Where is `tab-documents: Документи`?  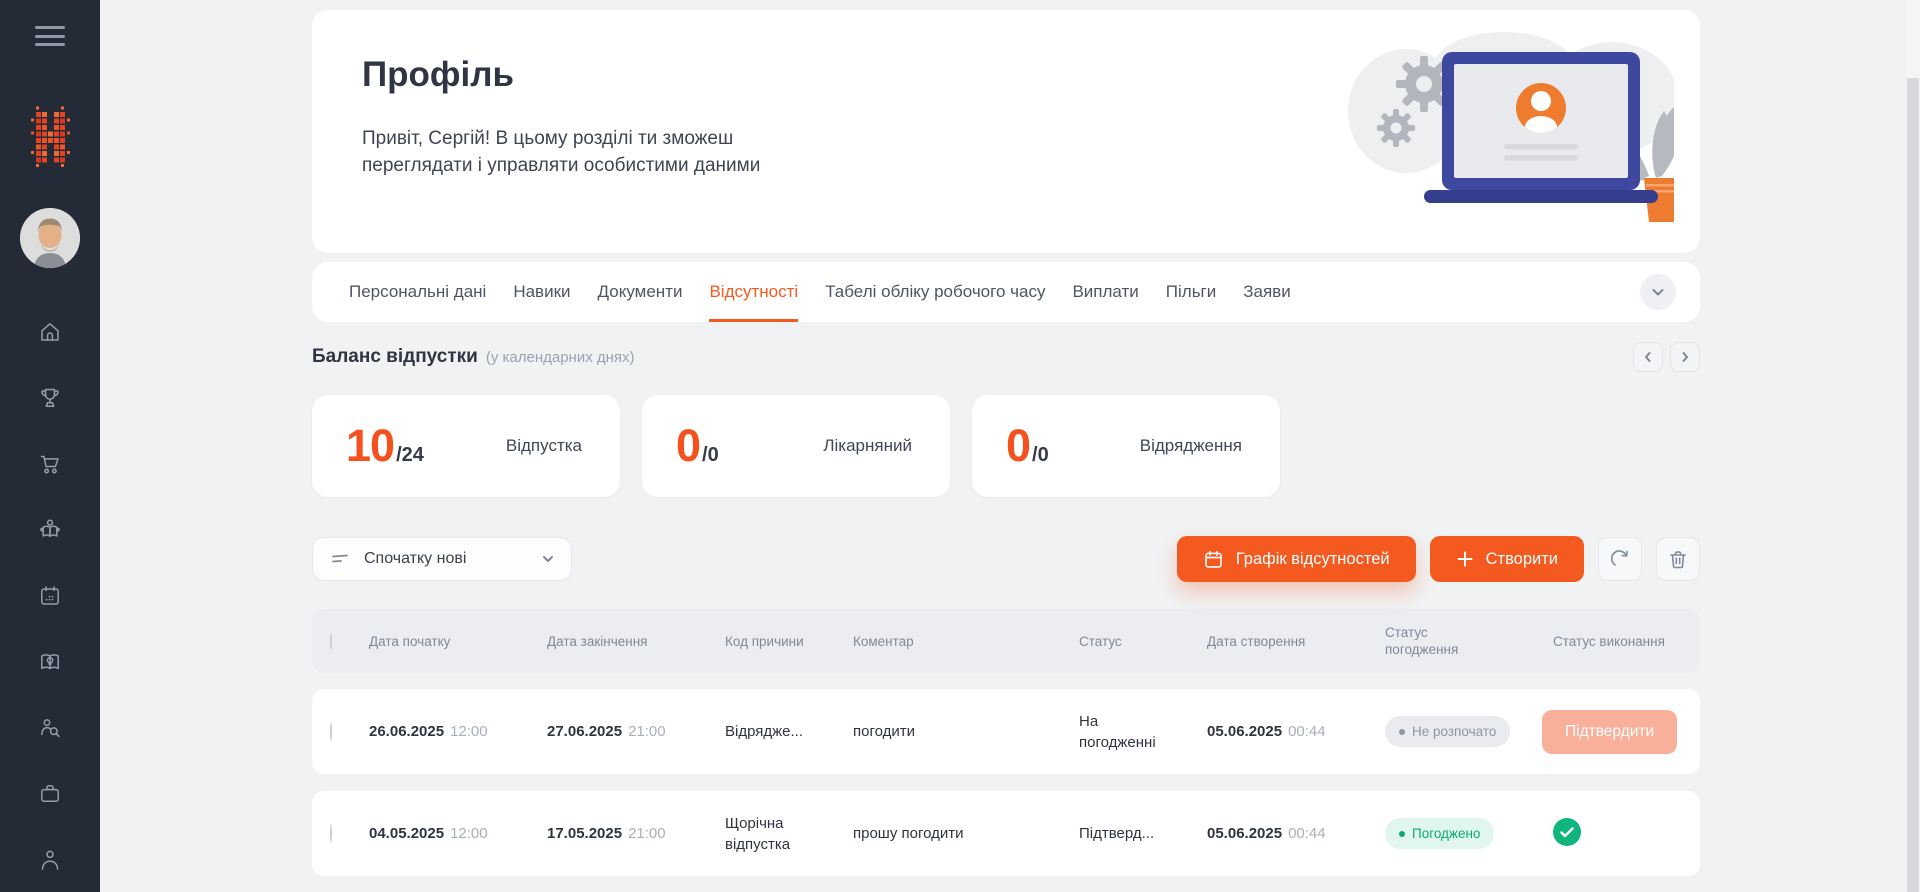 tab-documents: Документи is located at coordinates (640, 292).